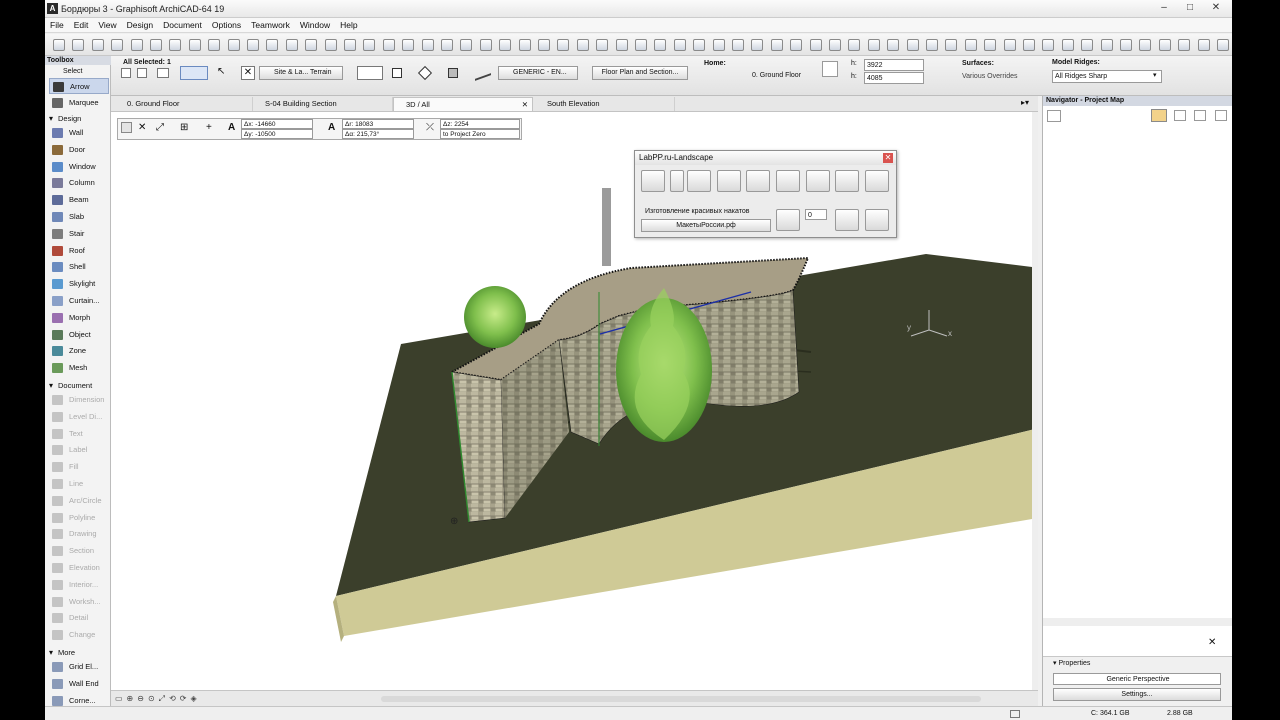 This screenshot has width=1280, height=720. I want to click on palette-tool-5-icon, so click(758, 181).